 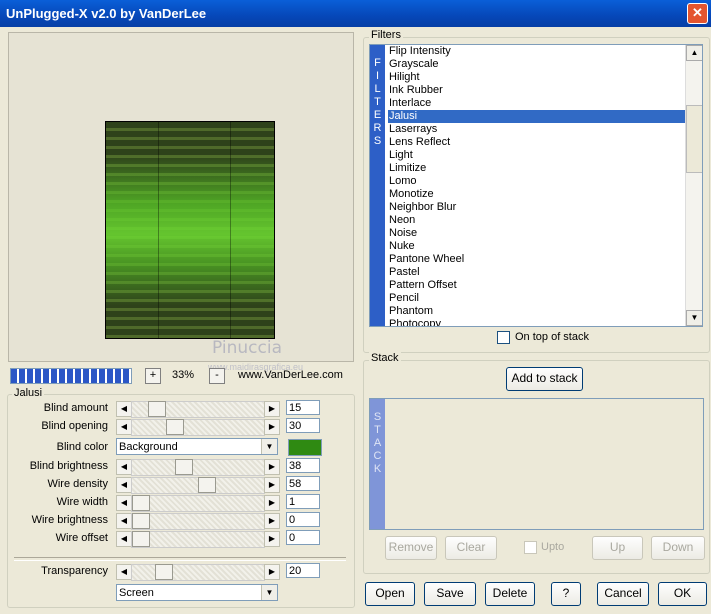 I want to click on wire-offset-slider, so click(x=198, y=539).